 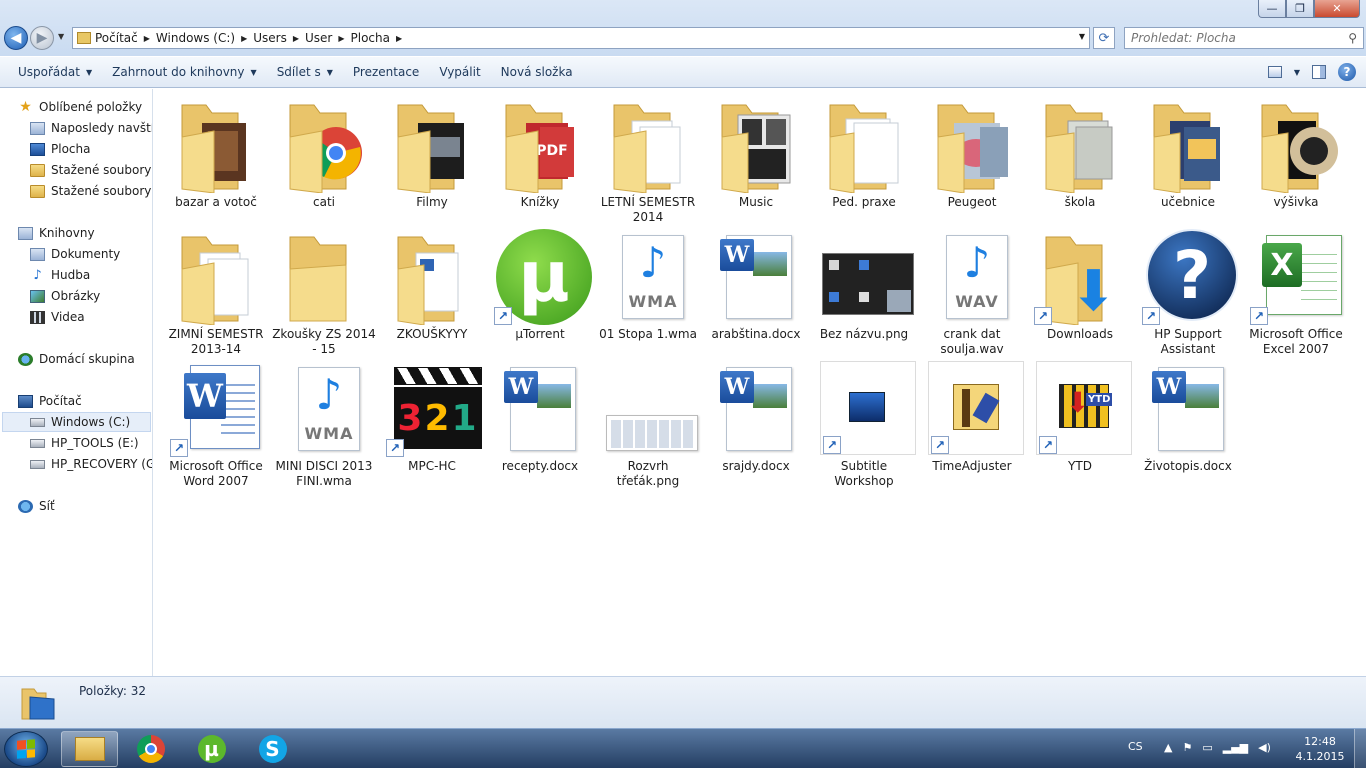 What do you see at coordinates (91, 128) in the screenshot?
I see `nav-recent-places: Naposledy navštívené` at bounding box center [91, 128].